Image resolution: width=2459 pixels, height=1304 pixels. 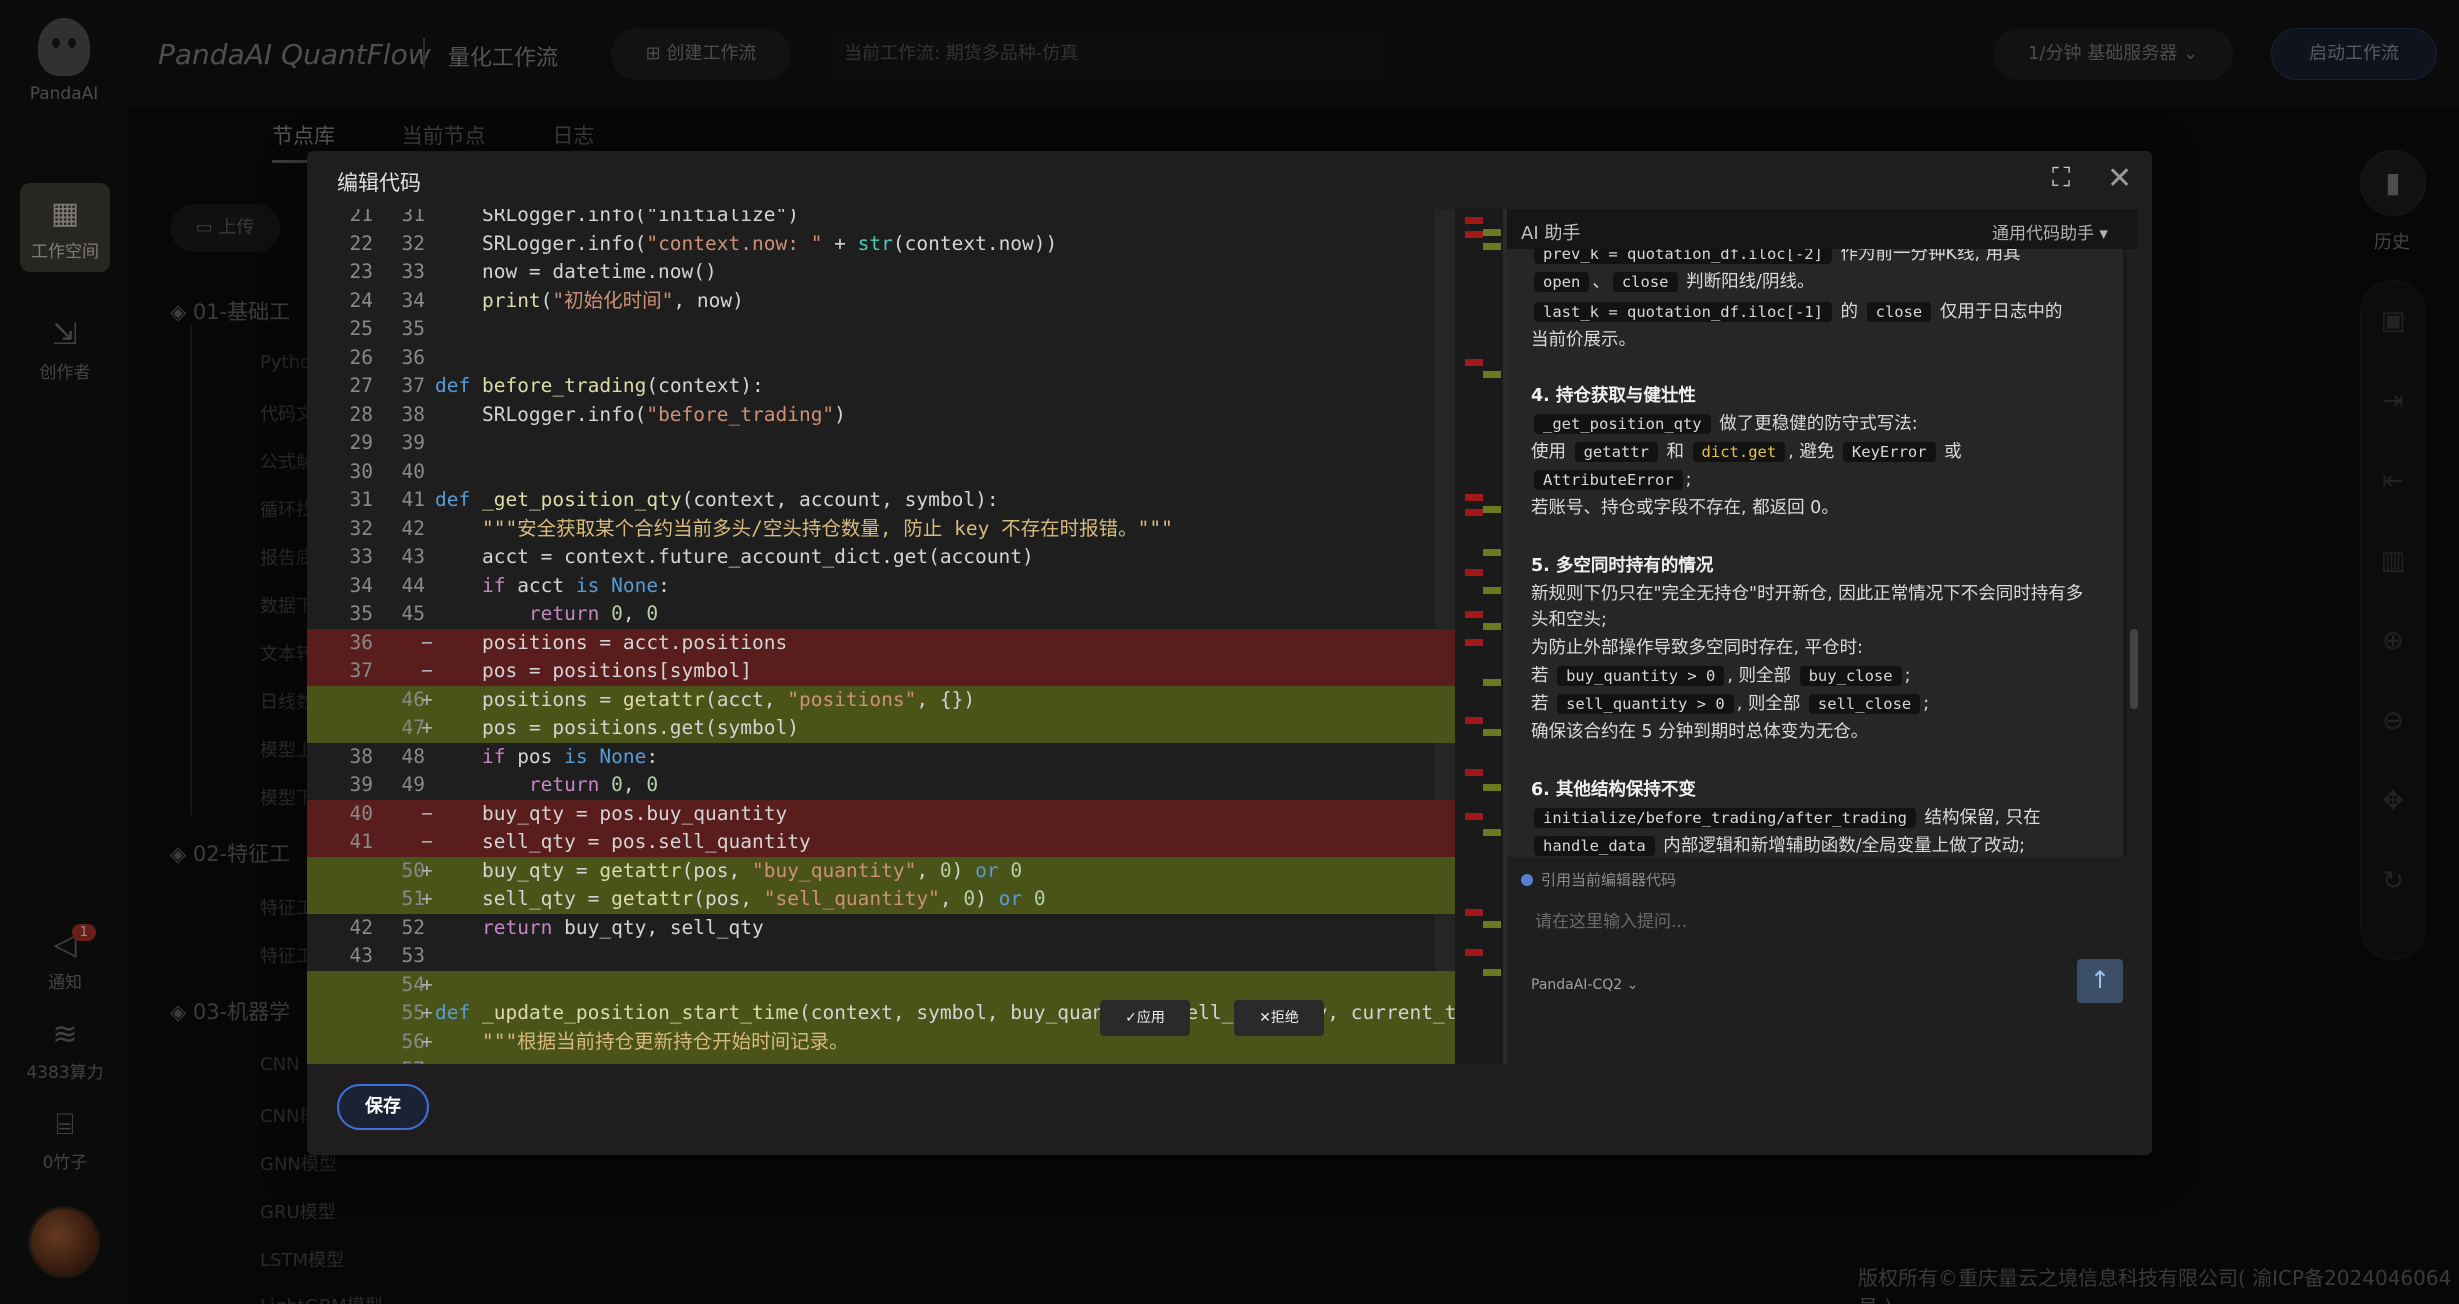 I want to click on code-line: 47 + pos = positions.get(symbol), so click(x=881, y=728).